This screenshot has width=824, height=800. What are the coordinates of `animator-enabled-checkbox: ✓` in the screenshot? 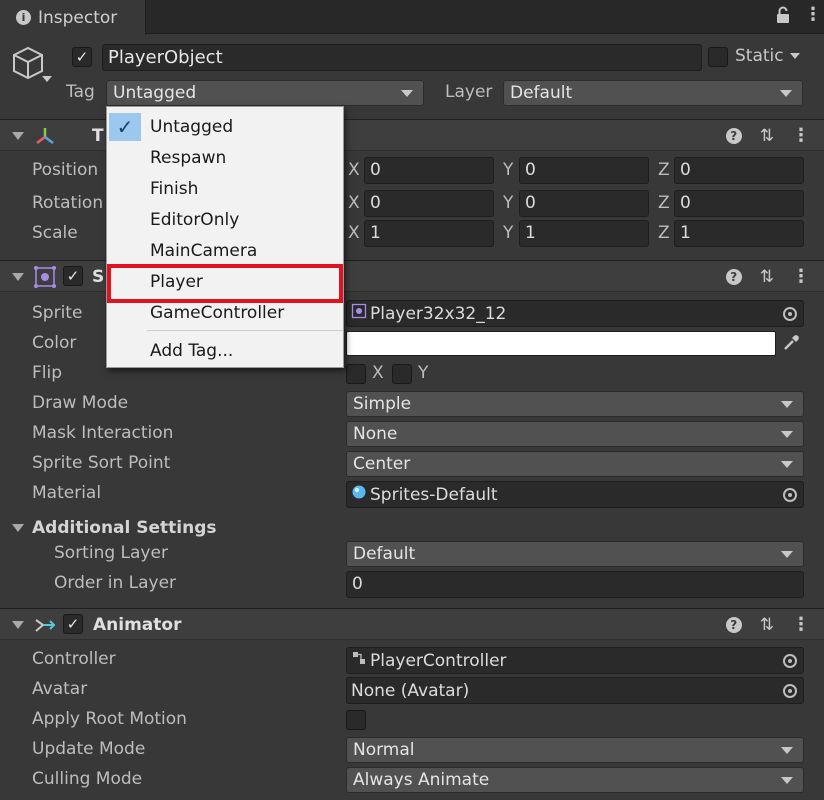 It's located at (73, 624).